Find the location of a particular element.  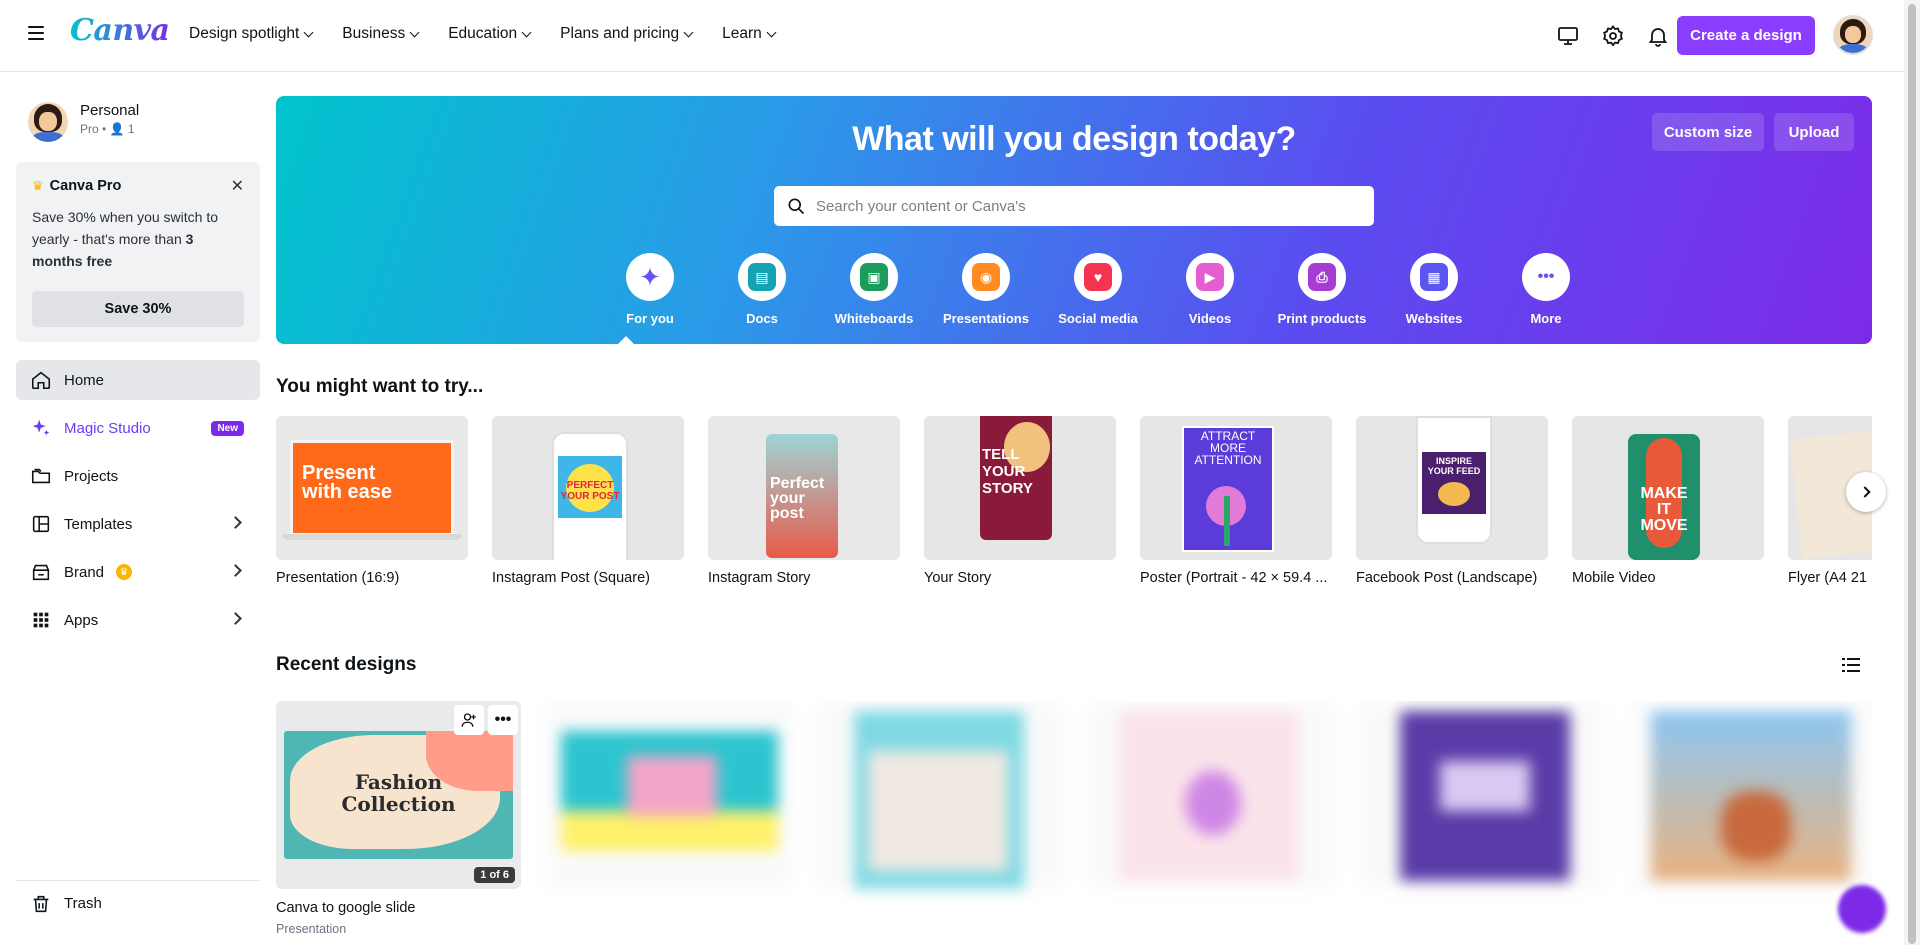

sidebar-item-trash: Trash is located at coordinates (138, 899).